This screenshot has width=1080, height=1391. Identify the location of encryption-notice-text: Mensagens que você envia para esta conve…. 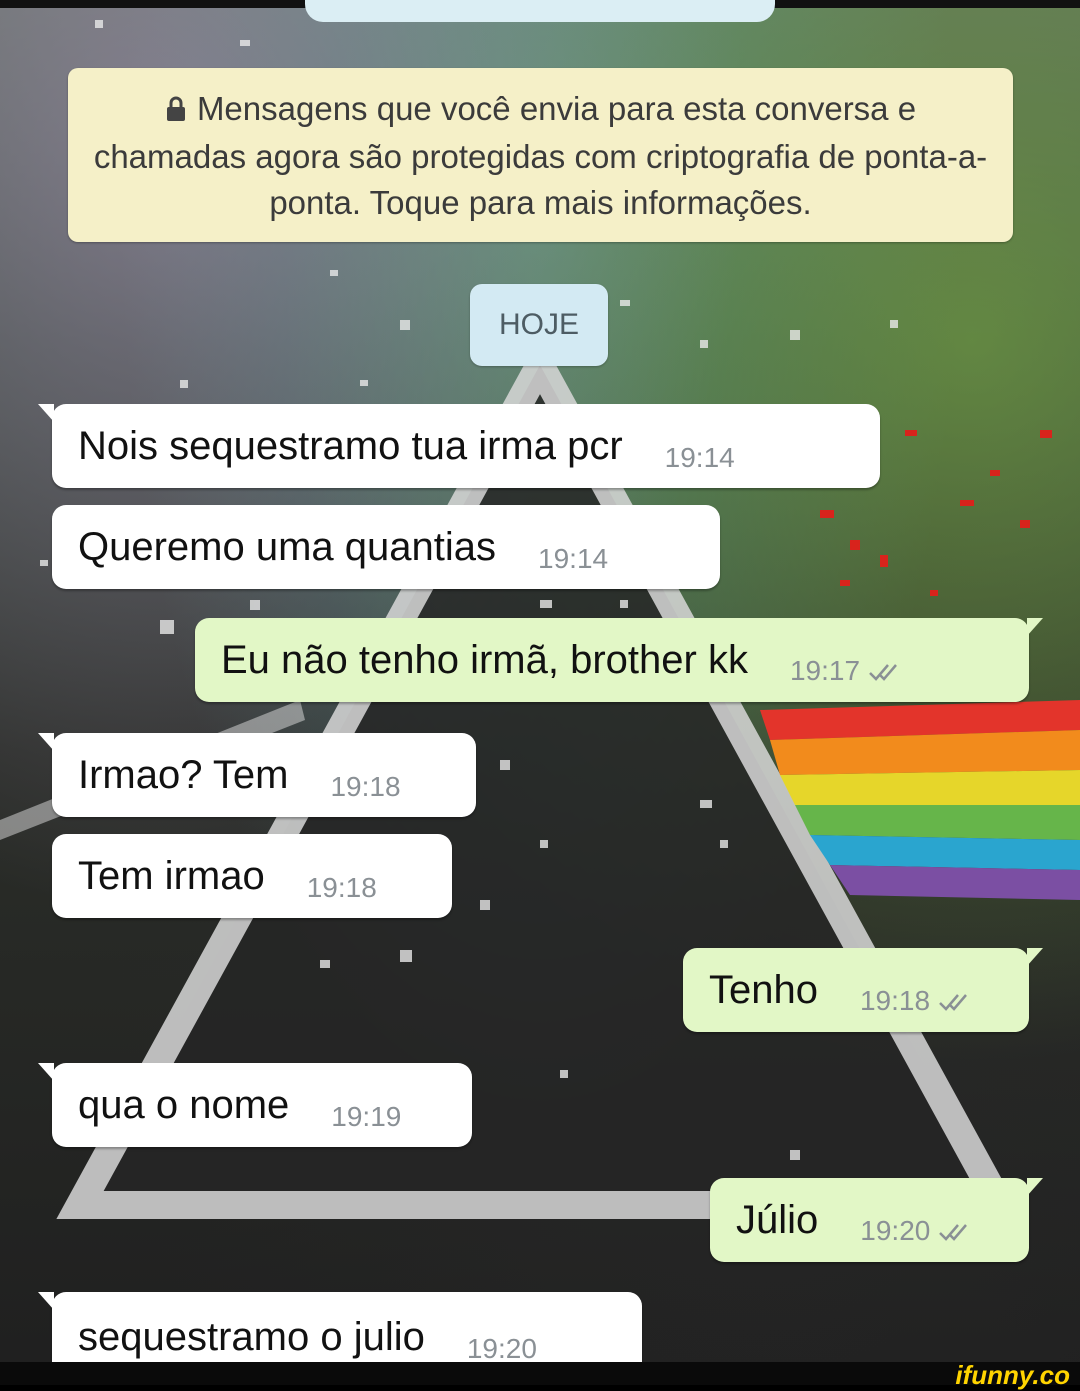
(540, 156).